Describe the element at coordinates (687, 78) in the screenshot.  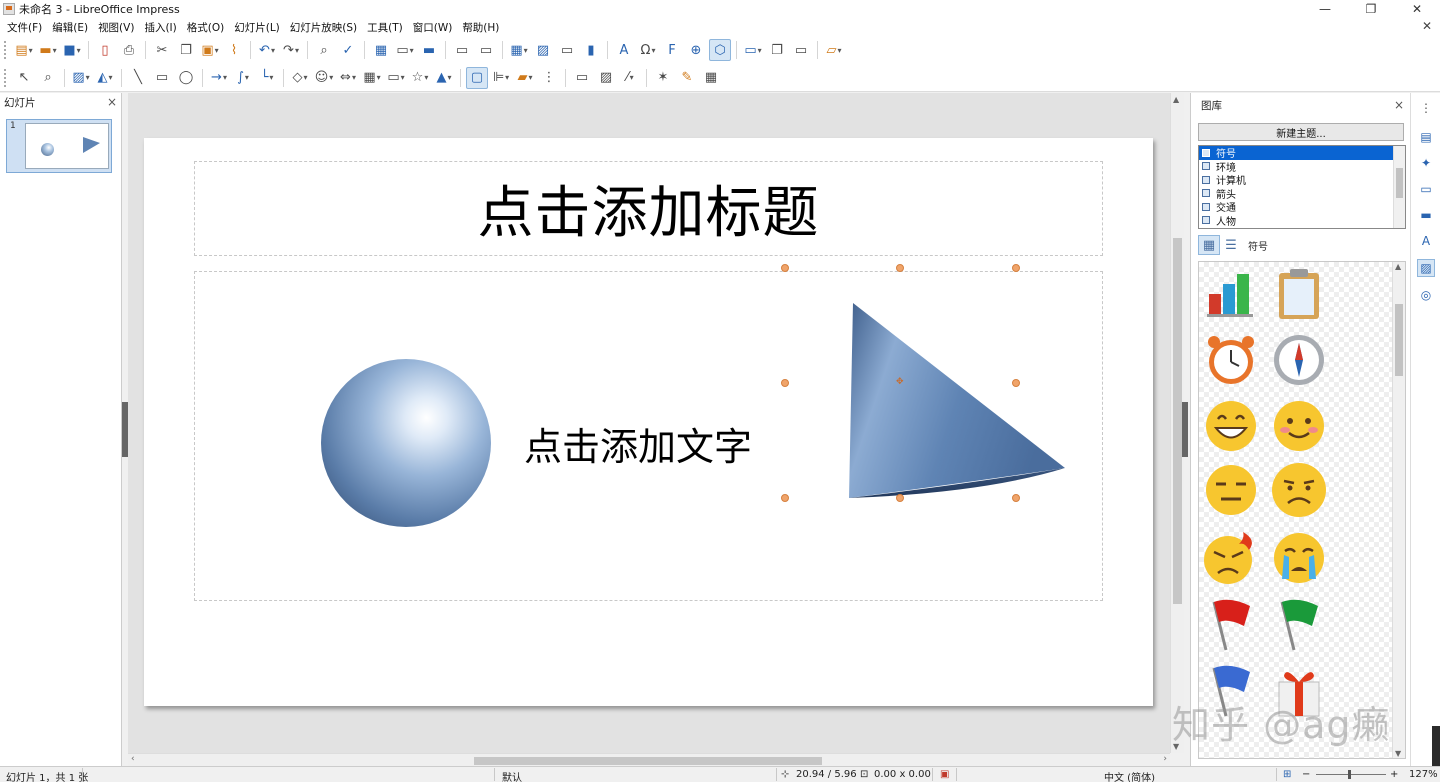
I see `glue-points-icon: ✎` at that location.